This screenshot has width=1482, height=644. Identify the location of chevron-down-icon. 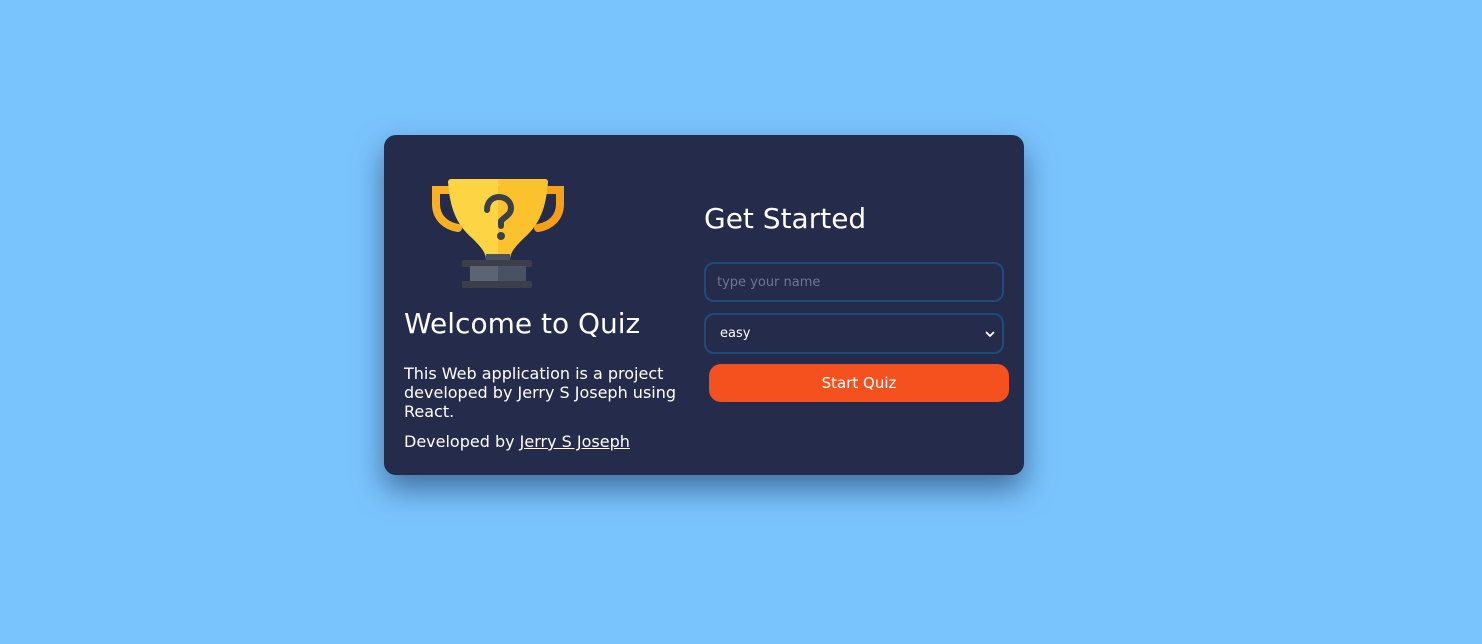
(990, 334).